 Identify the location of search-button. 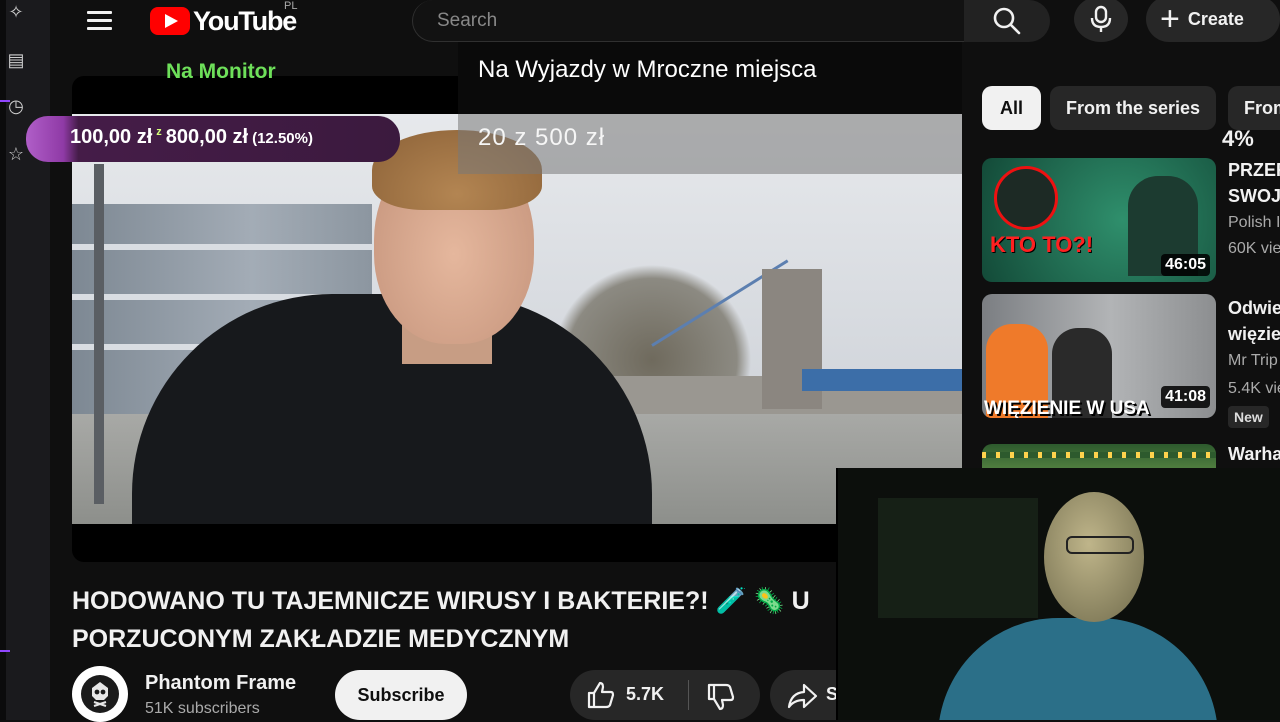
(1007, 21).